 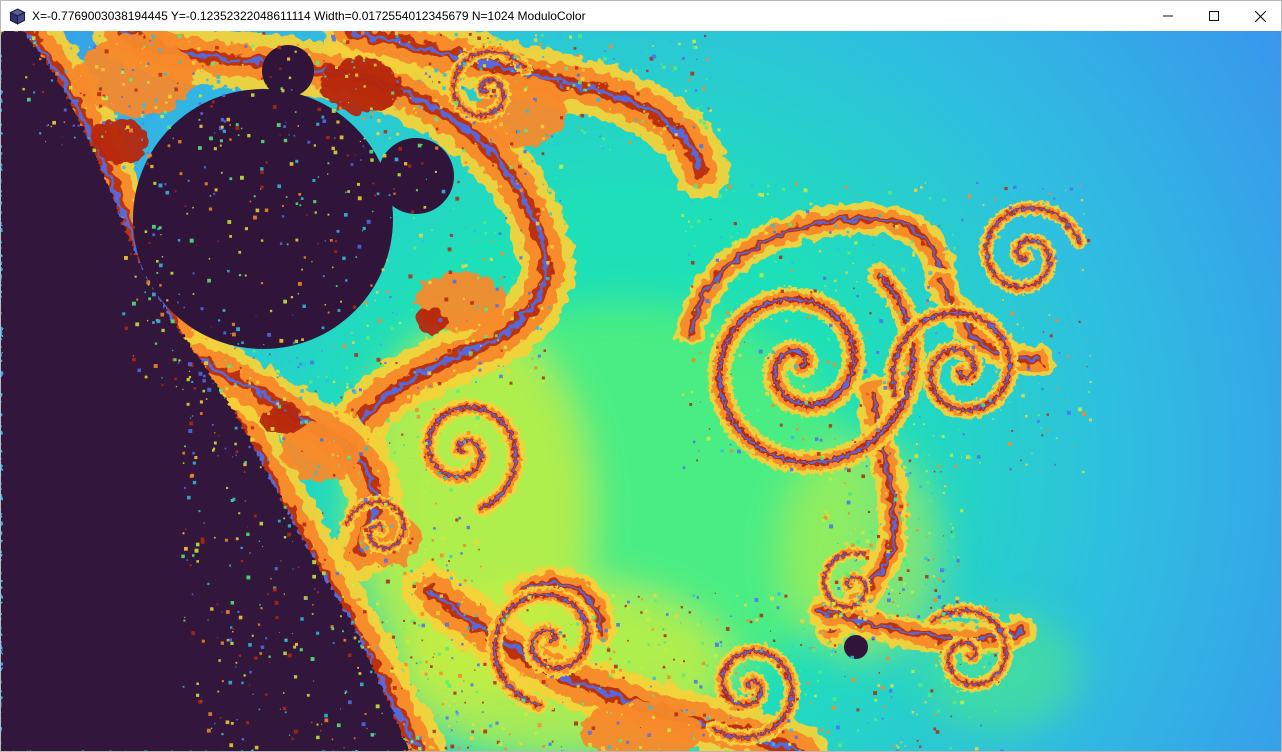 What do you see at coordinates (1214, 16) in the screenshot?
I see `maximize-button` at bounding box center [1214, 16].